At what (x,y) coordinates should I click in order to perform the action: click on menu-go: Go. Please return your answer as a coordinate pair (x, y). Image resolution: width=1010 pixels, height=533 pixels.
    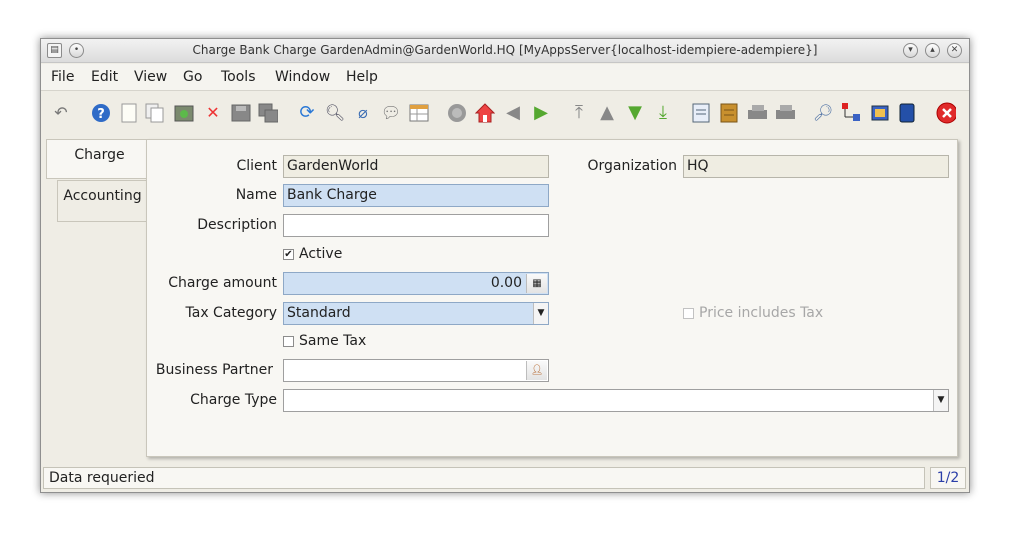
    Looking at the image, I should click on (192, 77).